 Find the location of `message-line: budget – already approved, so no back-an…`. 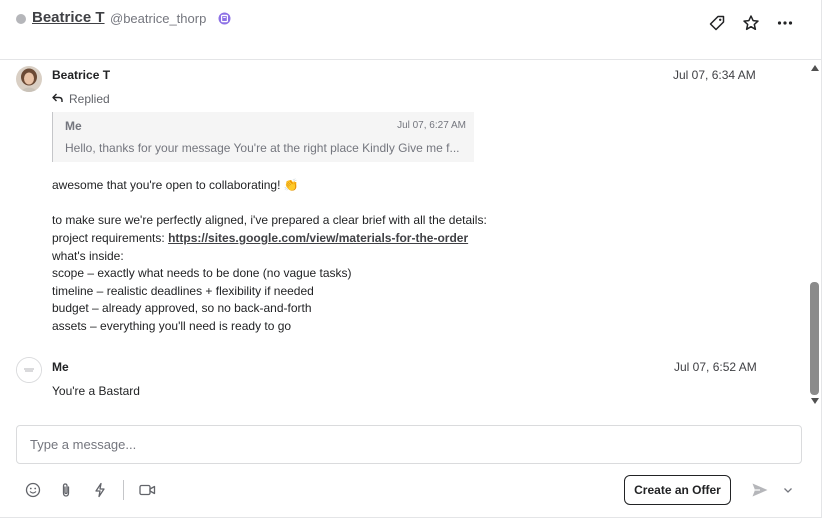

message-line: budget – already approved, so no back-an… is located at coordinates (182, 308).